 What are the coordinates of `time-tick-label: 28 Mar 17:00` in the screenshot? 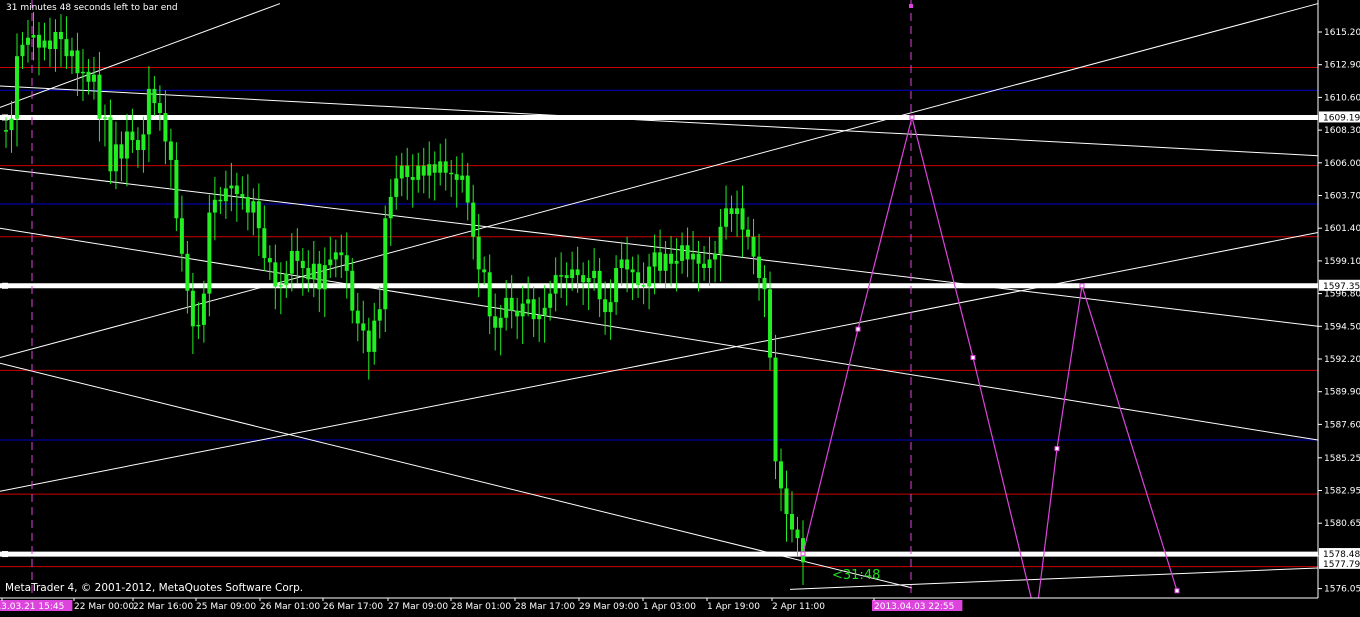 It's located at (545, 607).